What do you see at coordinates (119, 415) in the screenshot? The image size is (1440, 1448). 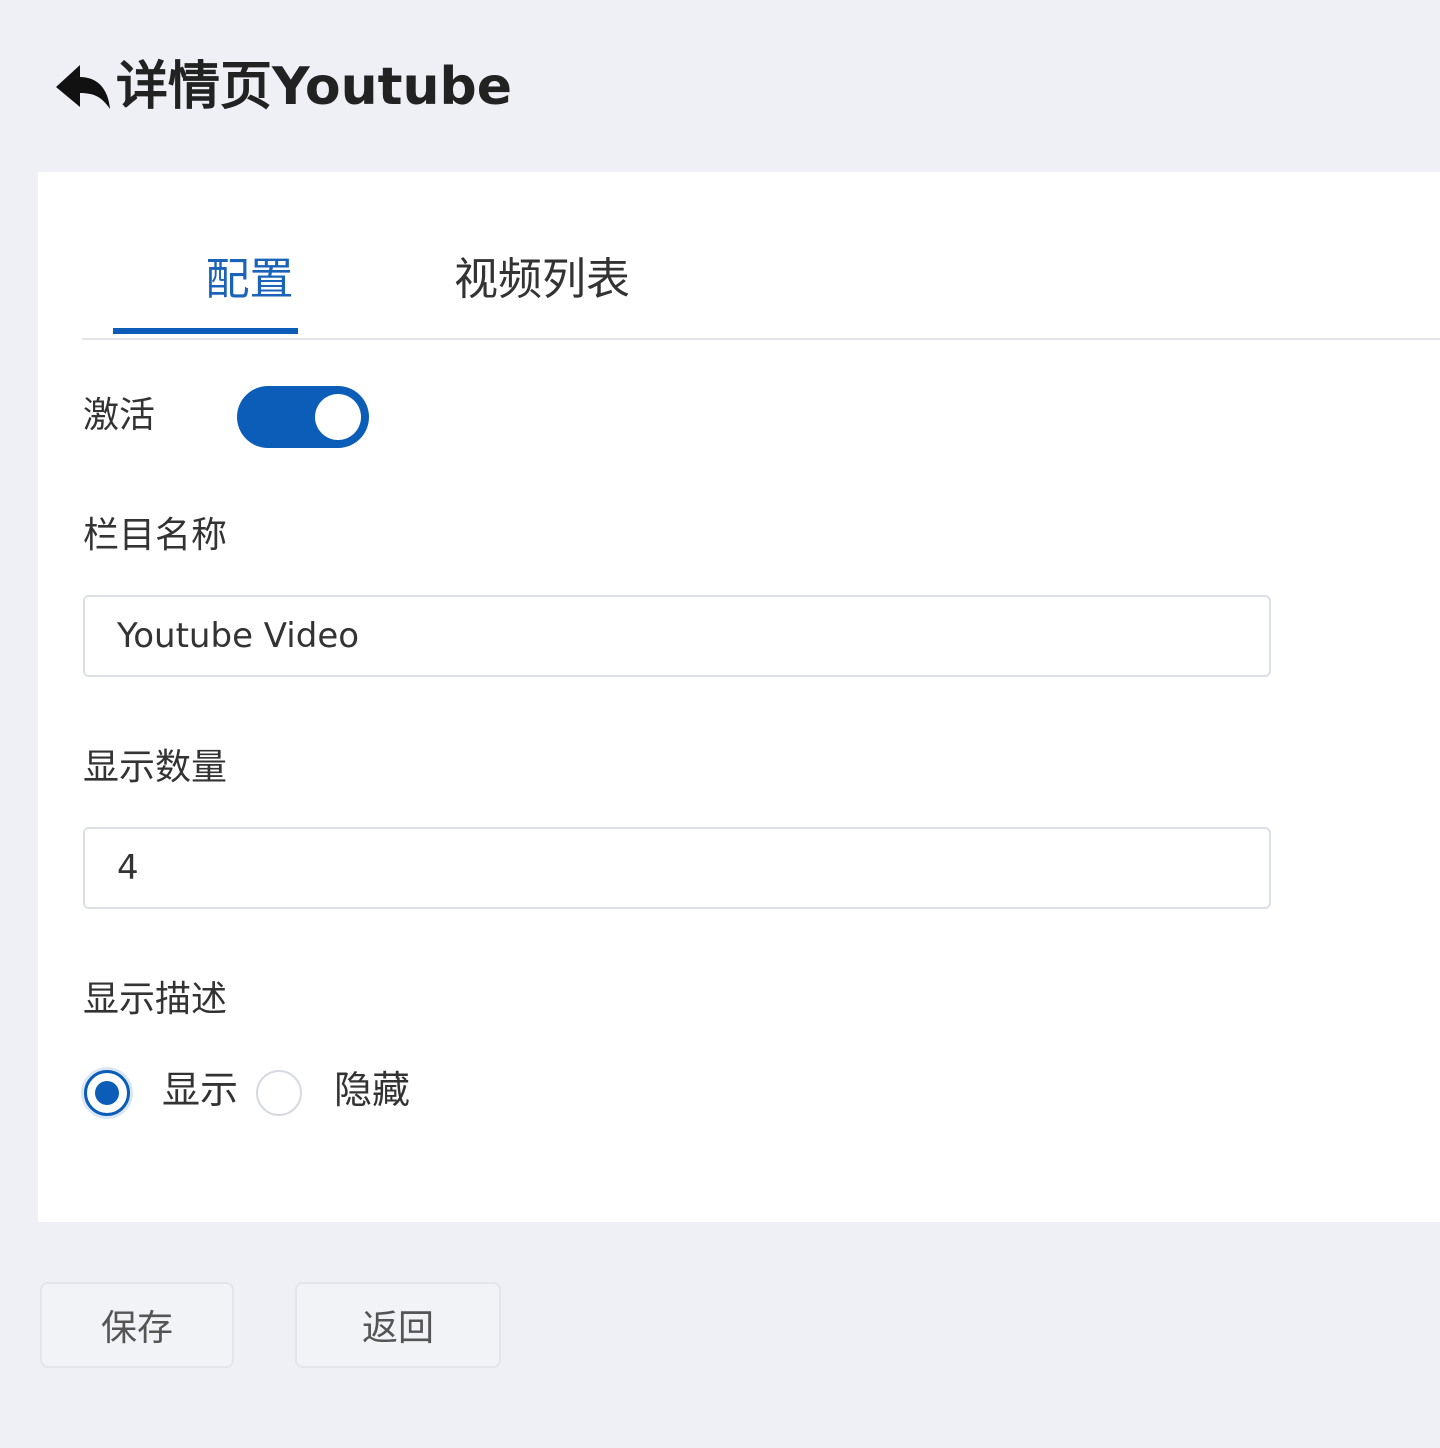 I see `active-label: 激活` at bounding box center [119, 415].